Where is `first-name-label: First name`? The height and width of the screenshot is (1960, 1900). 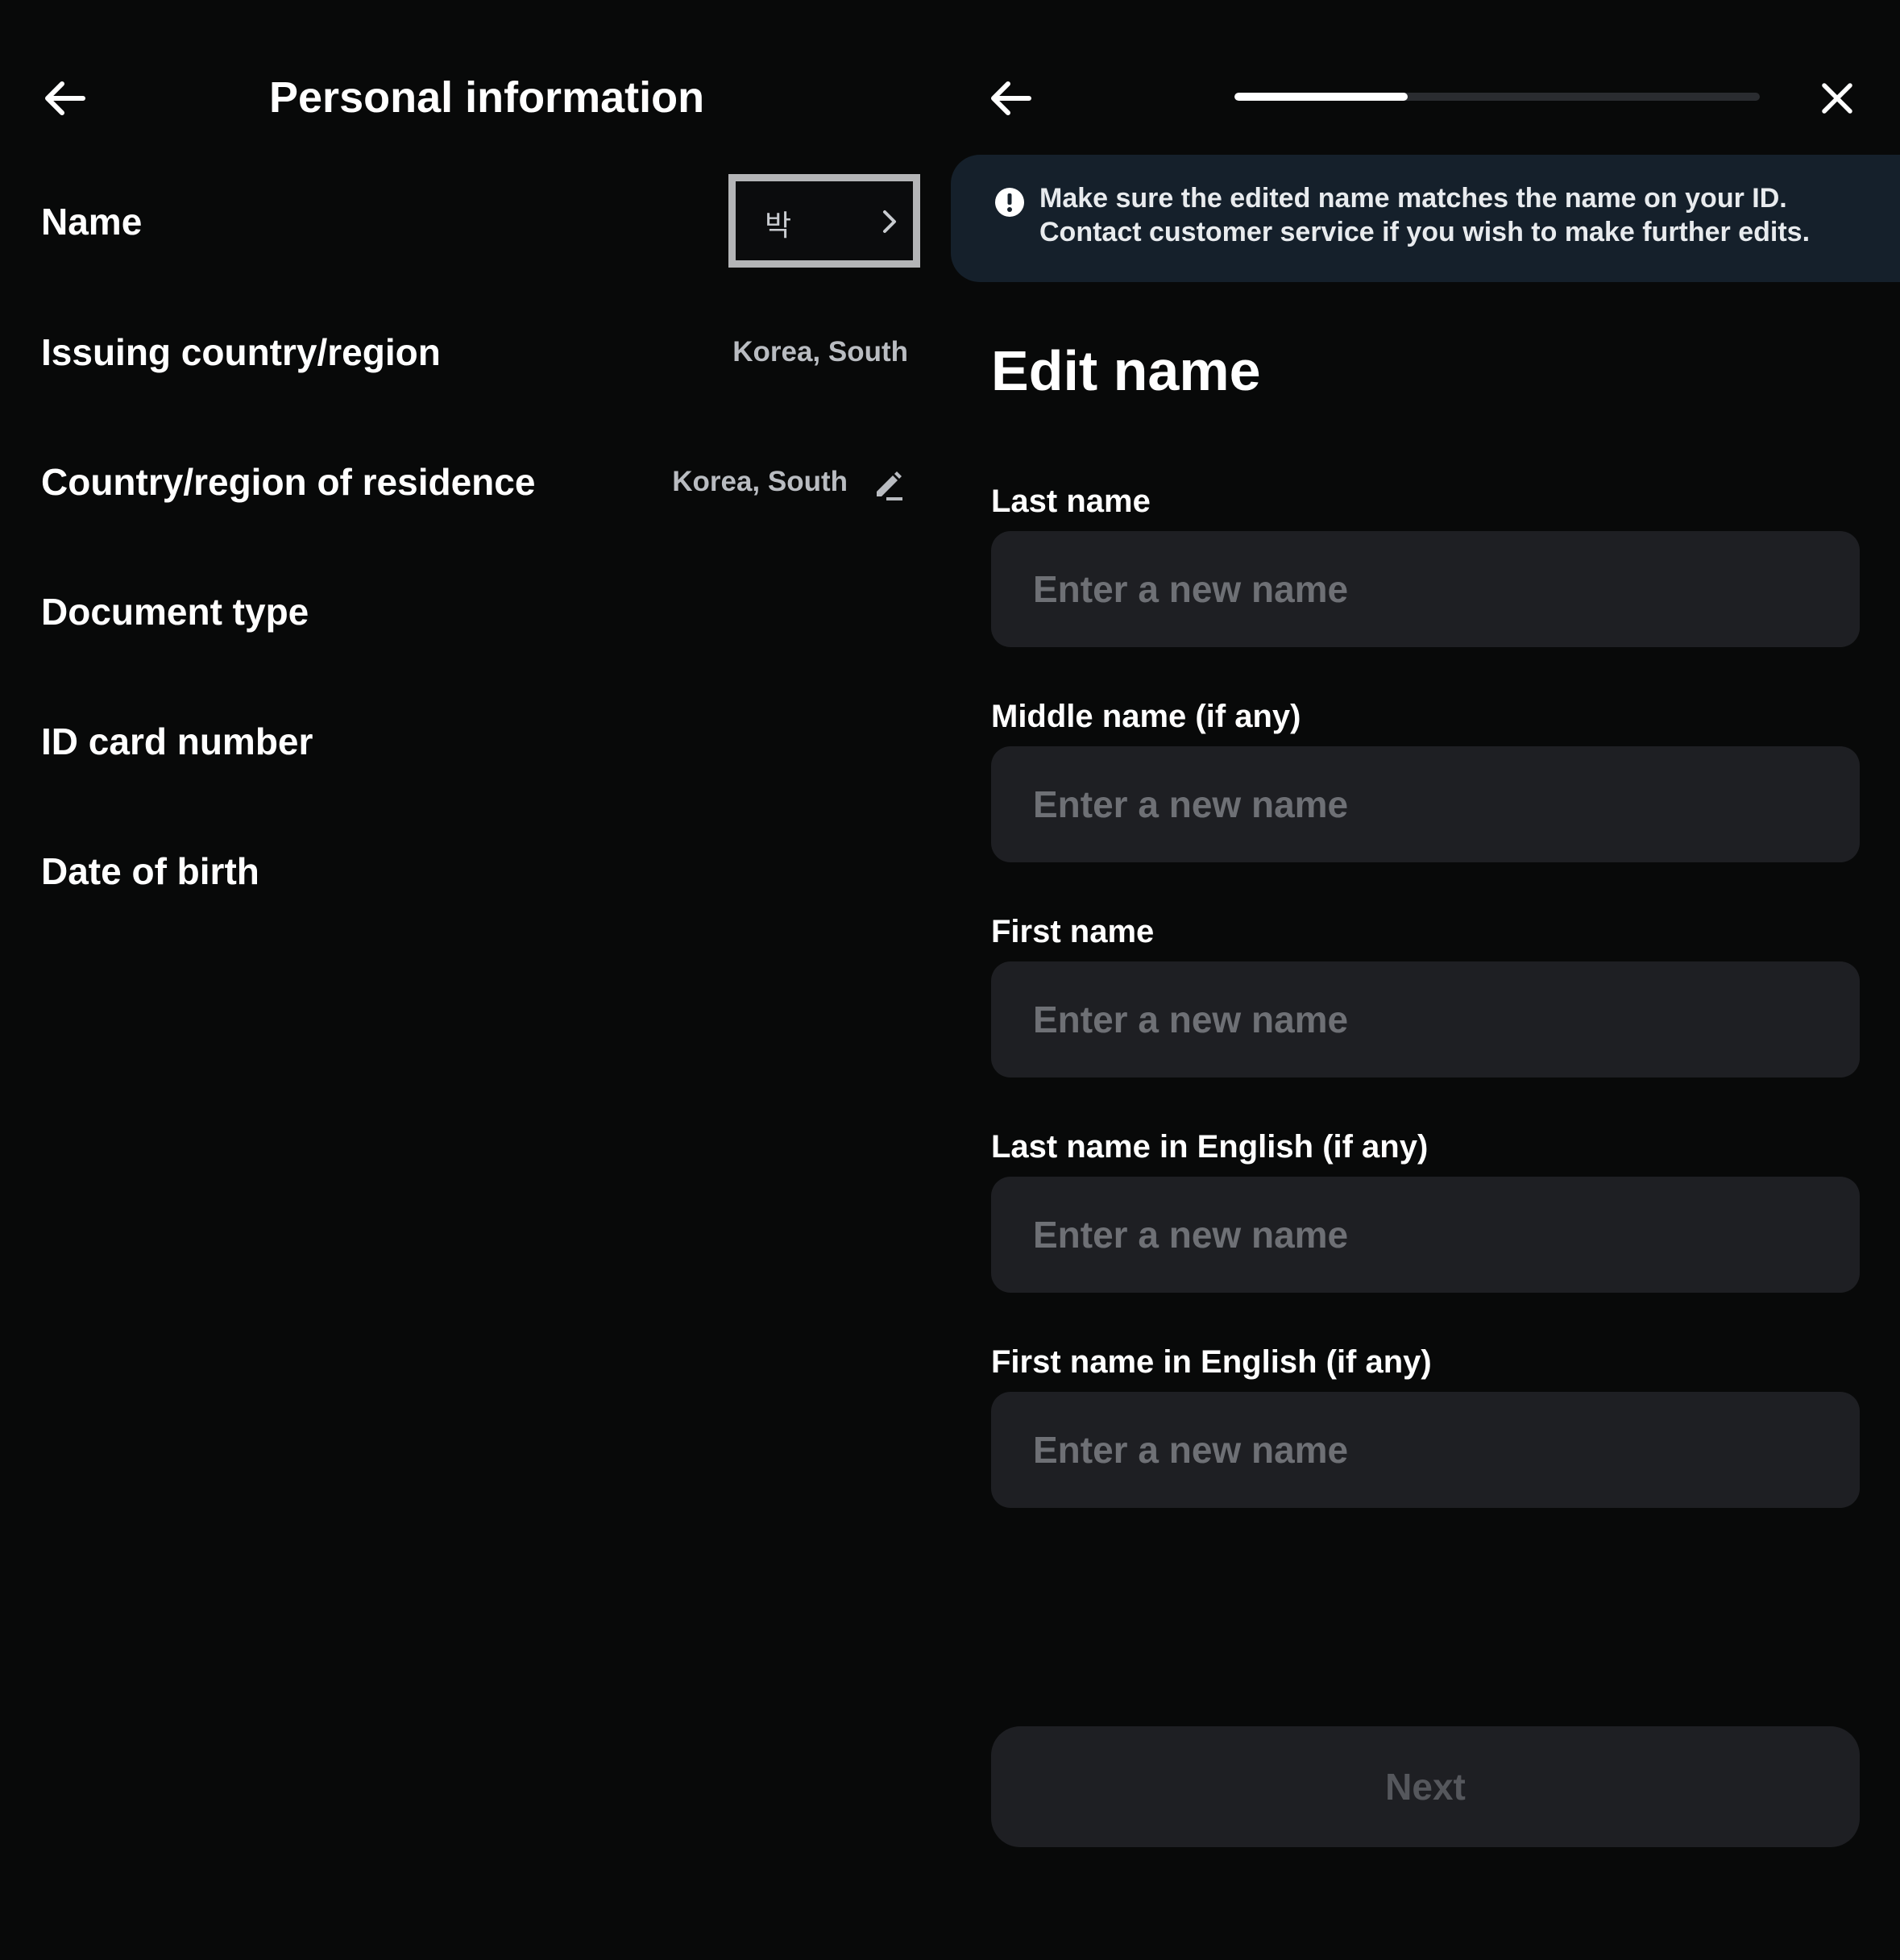 first-name-label: First name is located at coordinates (1073, 931).